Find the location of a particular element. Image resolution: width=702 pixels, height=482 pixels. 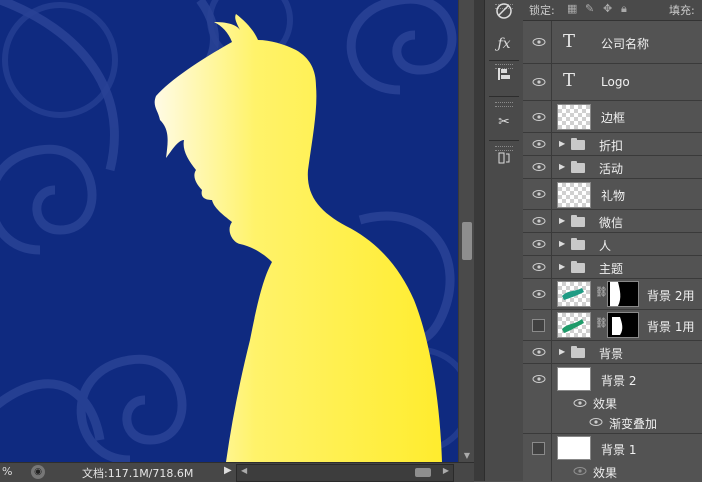

status-menu-arrow-icon: ▶ is located at coordinates (229, 472).